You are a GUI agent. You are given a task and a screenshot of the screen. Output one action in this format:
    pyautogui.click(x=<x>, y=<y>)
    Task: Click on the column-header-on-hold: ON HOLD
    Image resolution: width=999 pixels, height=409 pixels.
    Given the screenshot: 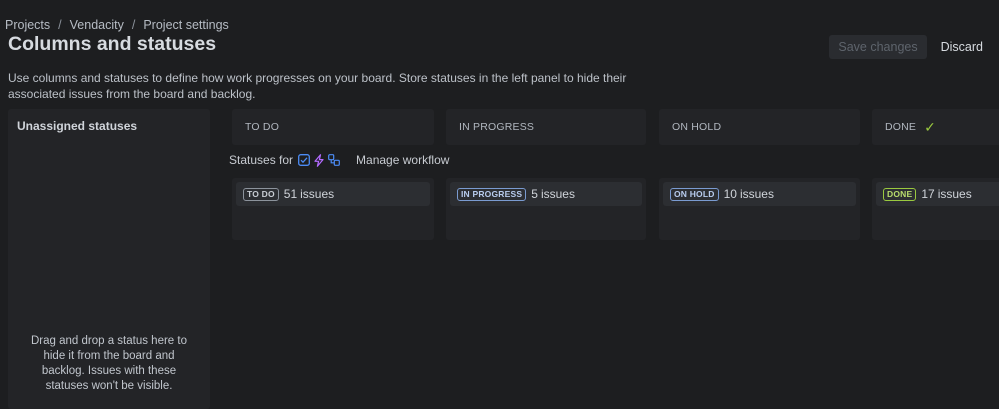 What is the action you would take?
    pyautogui.click(x=759, y=127)
    